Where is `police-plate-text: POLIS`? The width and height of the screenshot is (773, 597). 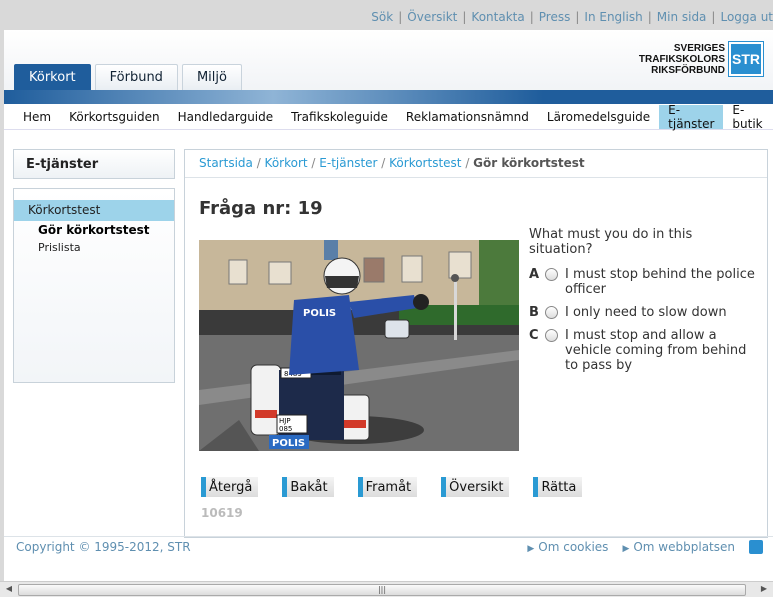
police-plate-text: POLIS is located at coordinates (288, 443).